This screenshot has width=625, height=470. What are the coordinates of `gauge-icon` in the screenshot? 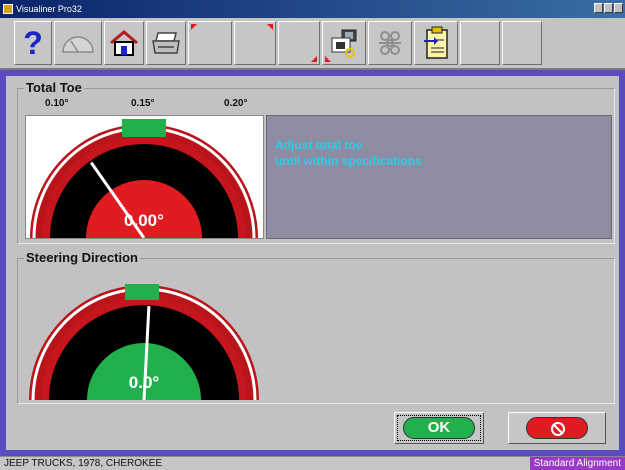 It's located at (78, 44).